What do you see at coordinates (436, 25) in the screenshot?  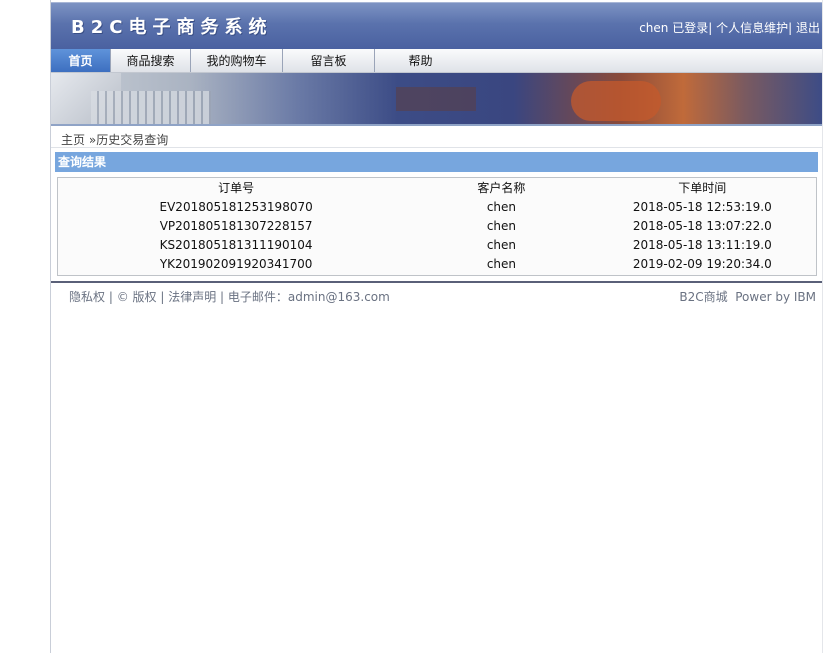 I see `site-header: B2C电子商务系统 chen 已登录| 个人信息维护| 退出` at bounding box center [436, 25].